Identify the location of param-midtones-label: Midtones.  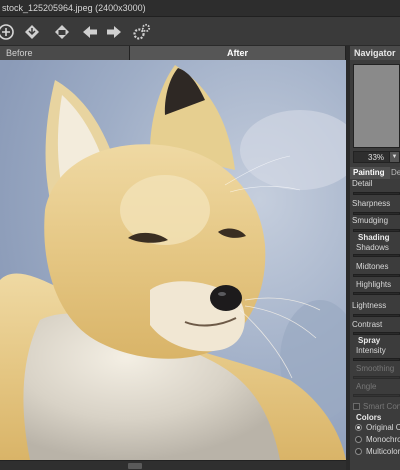
(372, 266).